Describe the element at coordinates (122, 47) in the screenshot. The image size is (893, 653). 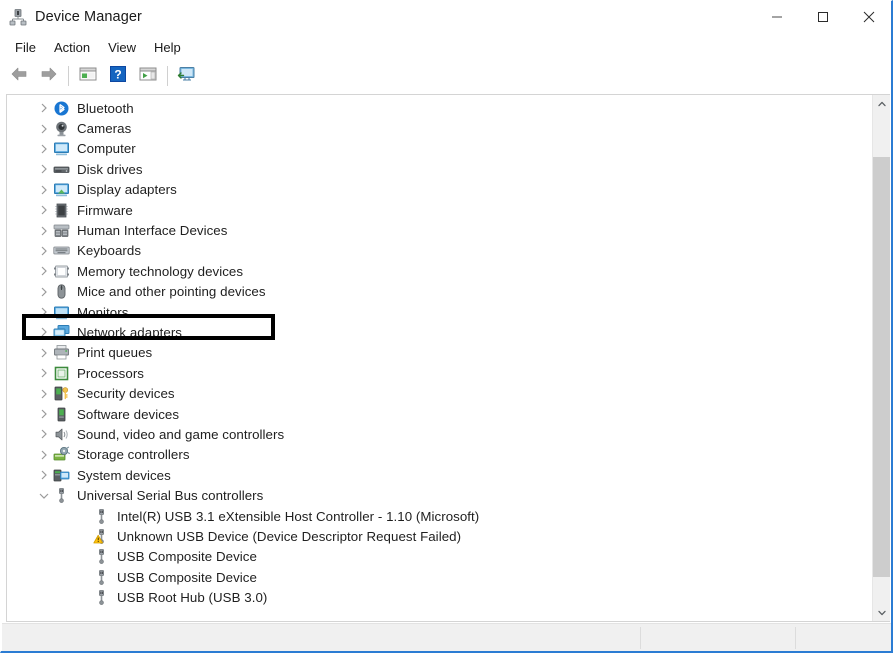
I see `menu-view: View` at that location.